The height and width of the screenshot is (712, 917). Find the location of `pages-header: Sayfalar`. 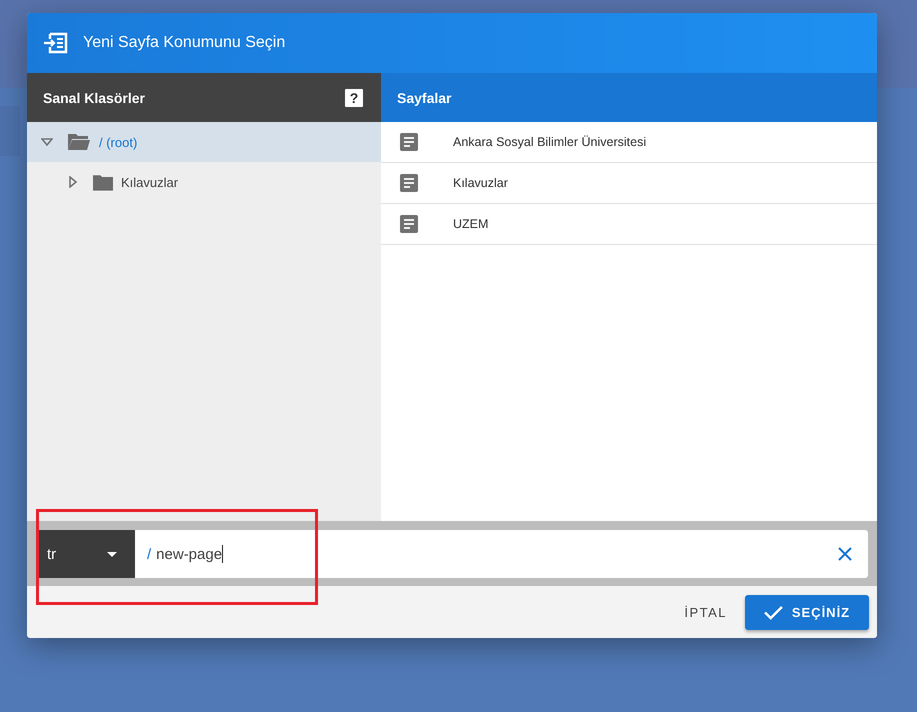

pages-header: Sayfalar is located at coordinates (424, 98).